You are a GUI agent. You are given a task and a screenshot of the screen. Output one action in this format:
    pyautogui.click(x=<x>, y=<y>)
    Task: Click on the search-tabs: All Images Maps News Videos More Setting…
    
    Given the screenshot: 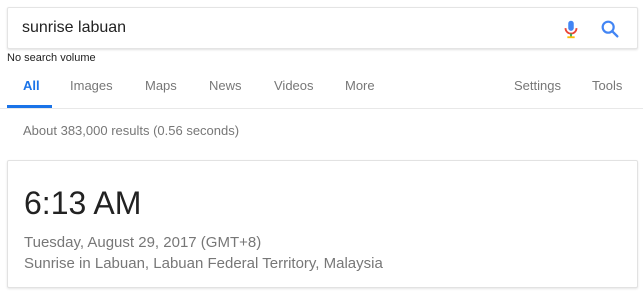 What is the action you would take?
    pyautogui.click(x=321, y=88)
    